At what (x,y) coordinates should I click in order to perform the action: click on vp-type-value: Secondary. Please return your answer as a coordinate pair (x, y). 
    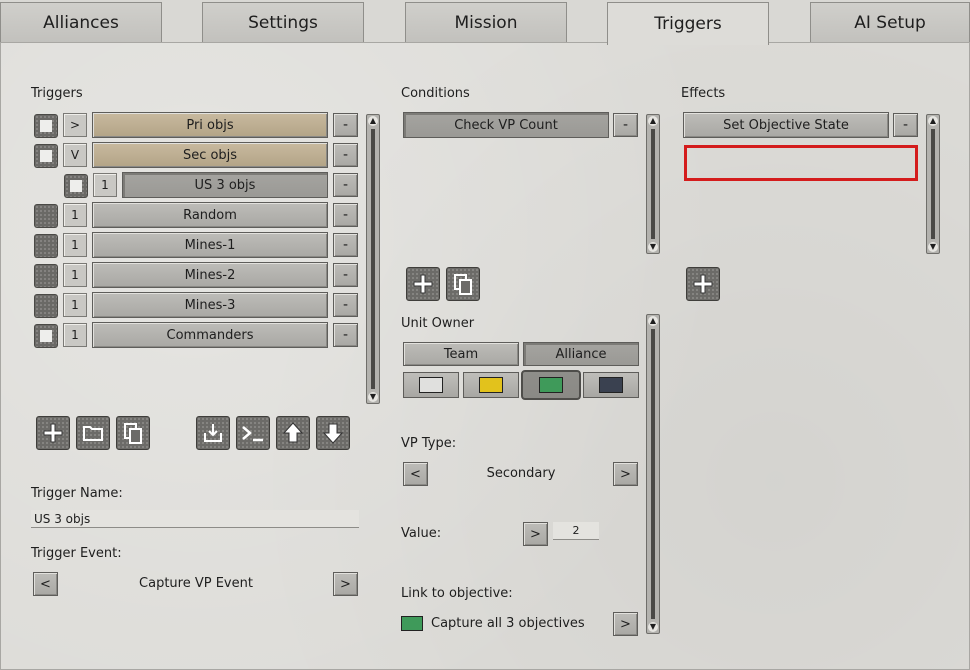
    Looking at the image, I should click on (521, 473).